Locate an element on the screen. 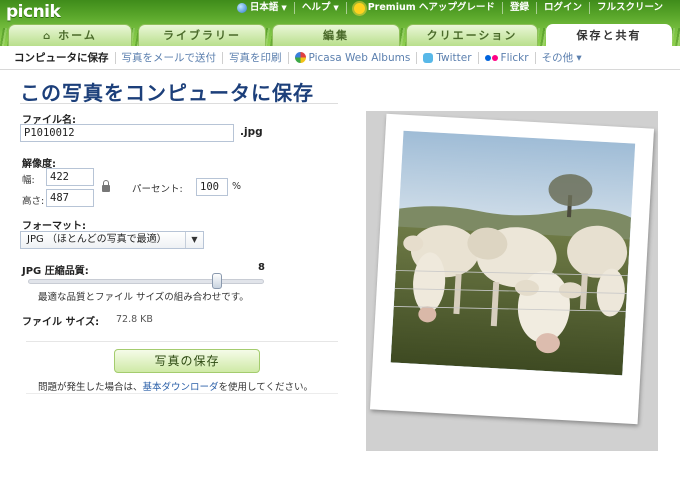 The image size is (680, 494). picnik-logo: picnik is located at coordinates (33, 12).